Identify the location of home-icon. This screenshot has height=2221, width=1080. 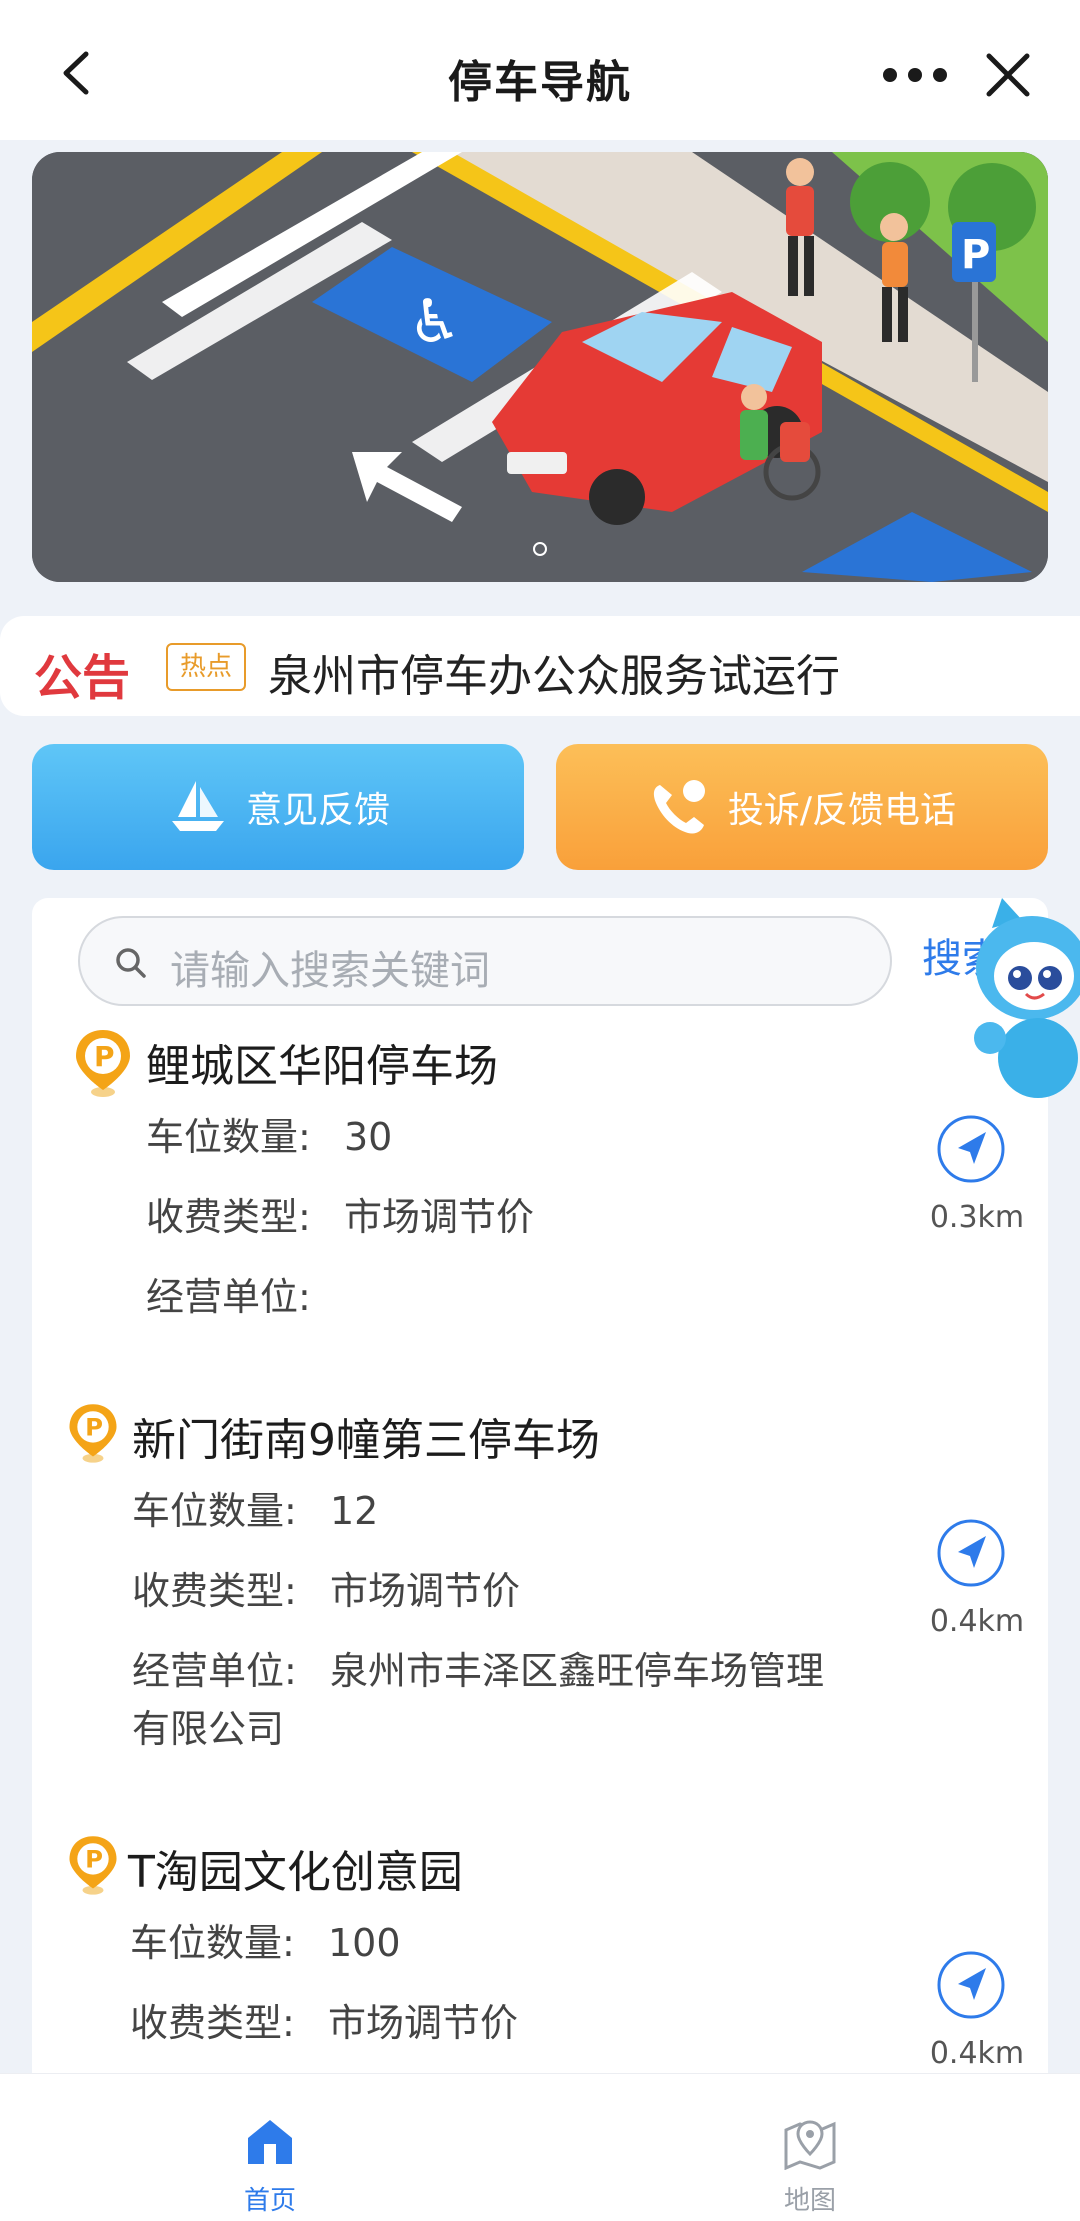
(270, 2142).